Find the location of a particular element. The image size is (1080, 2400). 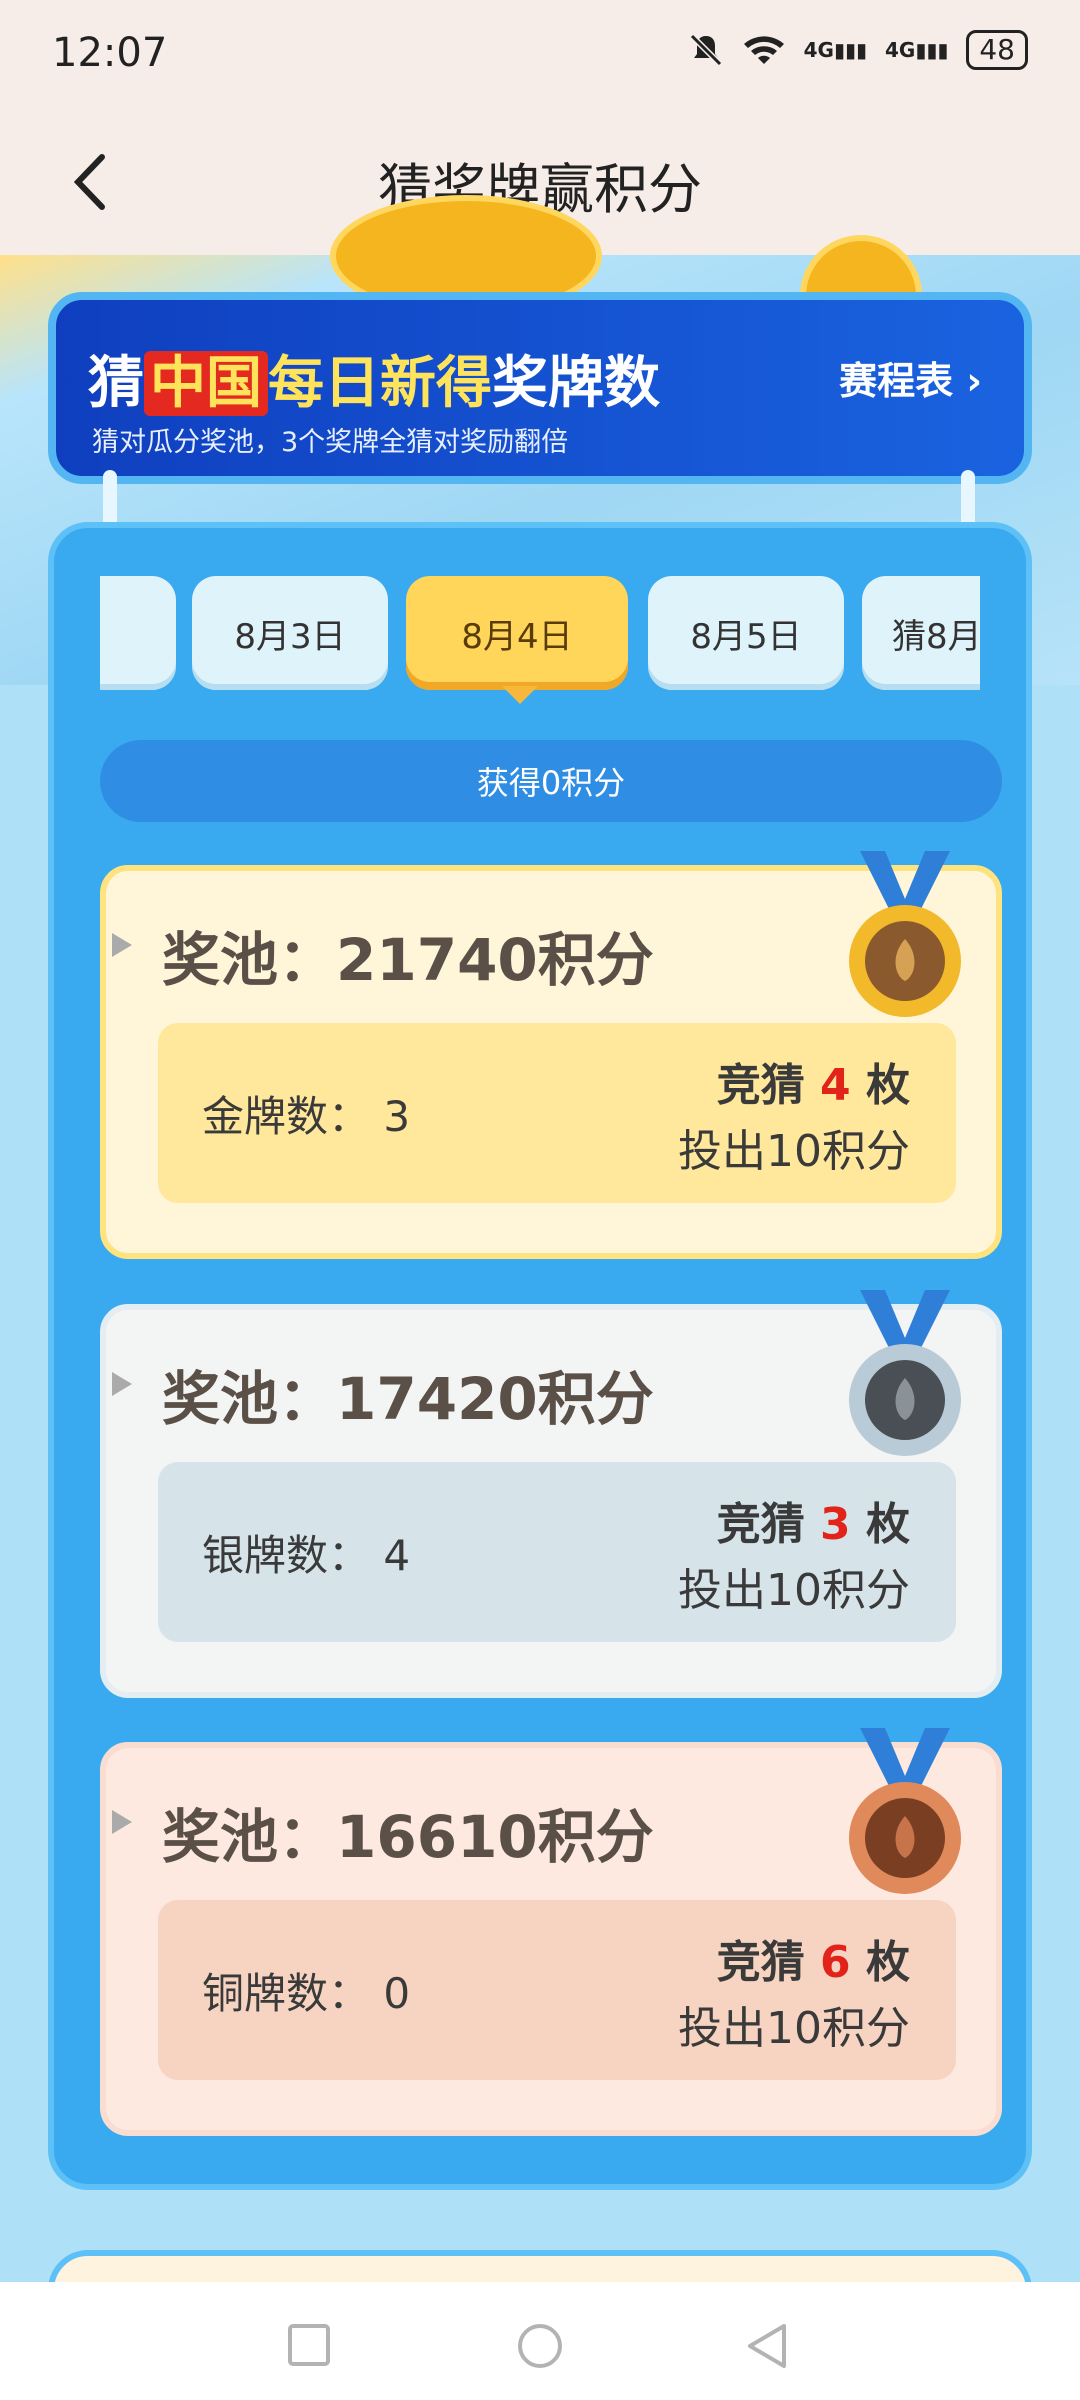

gold-card: 奖池：21740积分 金牌数： 3 竞猜 4 枚 投出10积分 is located at coordinates (551, 1055).